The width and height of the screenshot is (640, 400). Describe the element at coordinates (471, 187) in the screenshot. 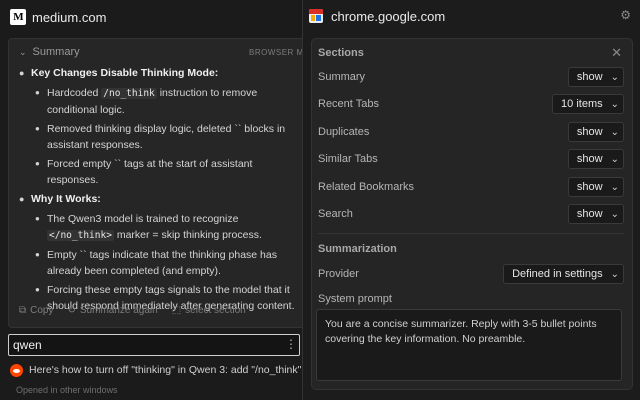

I see `row-related-bookmarks: Related Bookmarks show ⌄` at that location.